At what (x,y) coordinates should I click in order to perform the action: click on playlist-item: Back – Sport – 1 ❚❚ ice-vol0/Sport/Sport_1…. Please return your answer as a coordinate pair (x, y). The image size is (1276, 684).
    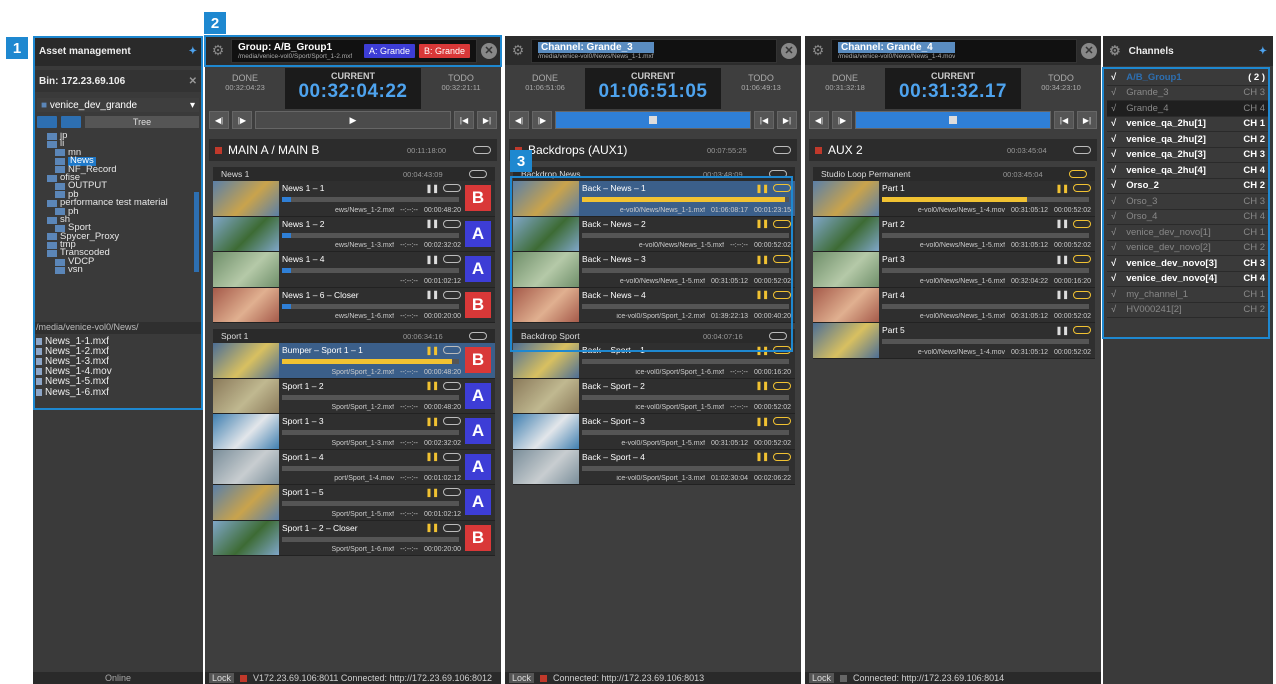
    Looking at the image, I should click on (654, 361).